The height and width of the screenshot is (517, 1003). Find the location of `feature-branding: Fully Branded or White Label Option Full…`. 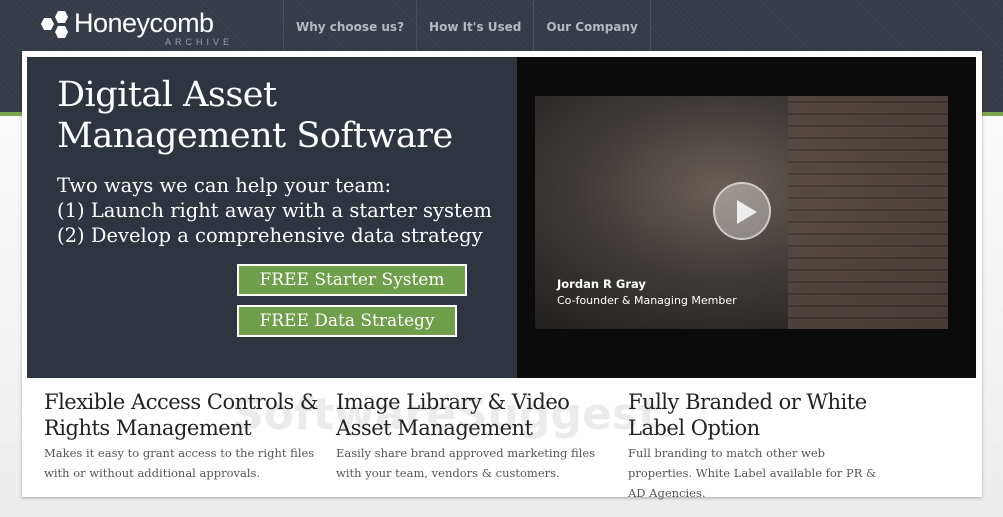

feature-branding: Fully Branded or White Label Option Full… is located at coordinates (758, 446).